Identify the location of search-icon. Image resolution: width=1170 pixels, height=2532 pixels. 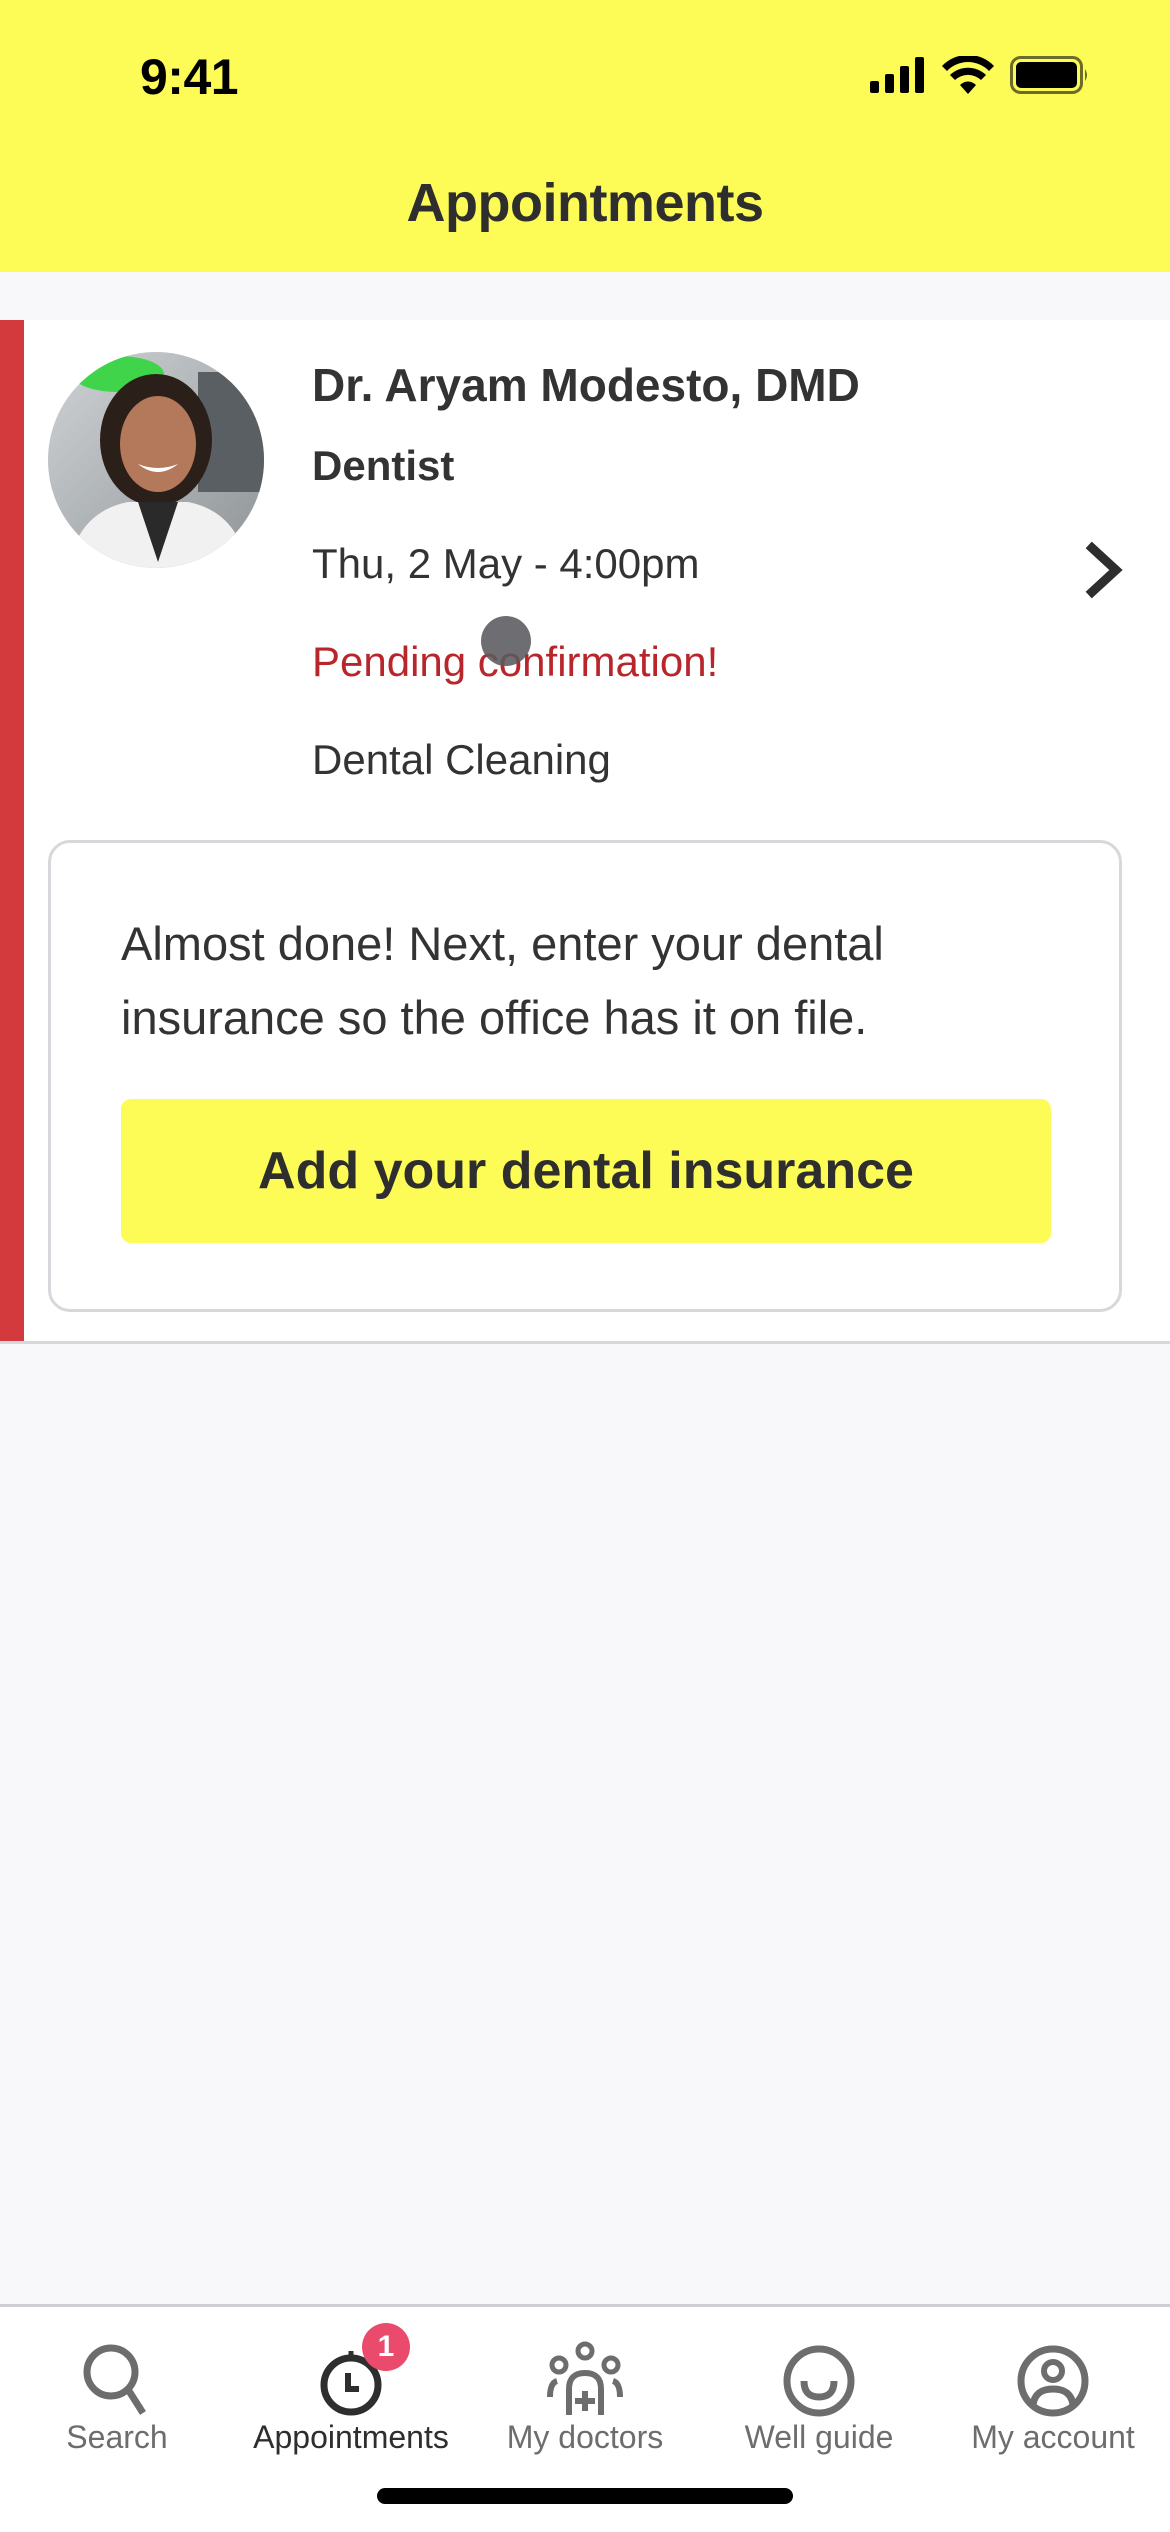
(114, 2379).